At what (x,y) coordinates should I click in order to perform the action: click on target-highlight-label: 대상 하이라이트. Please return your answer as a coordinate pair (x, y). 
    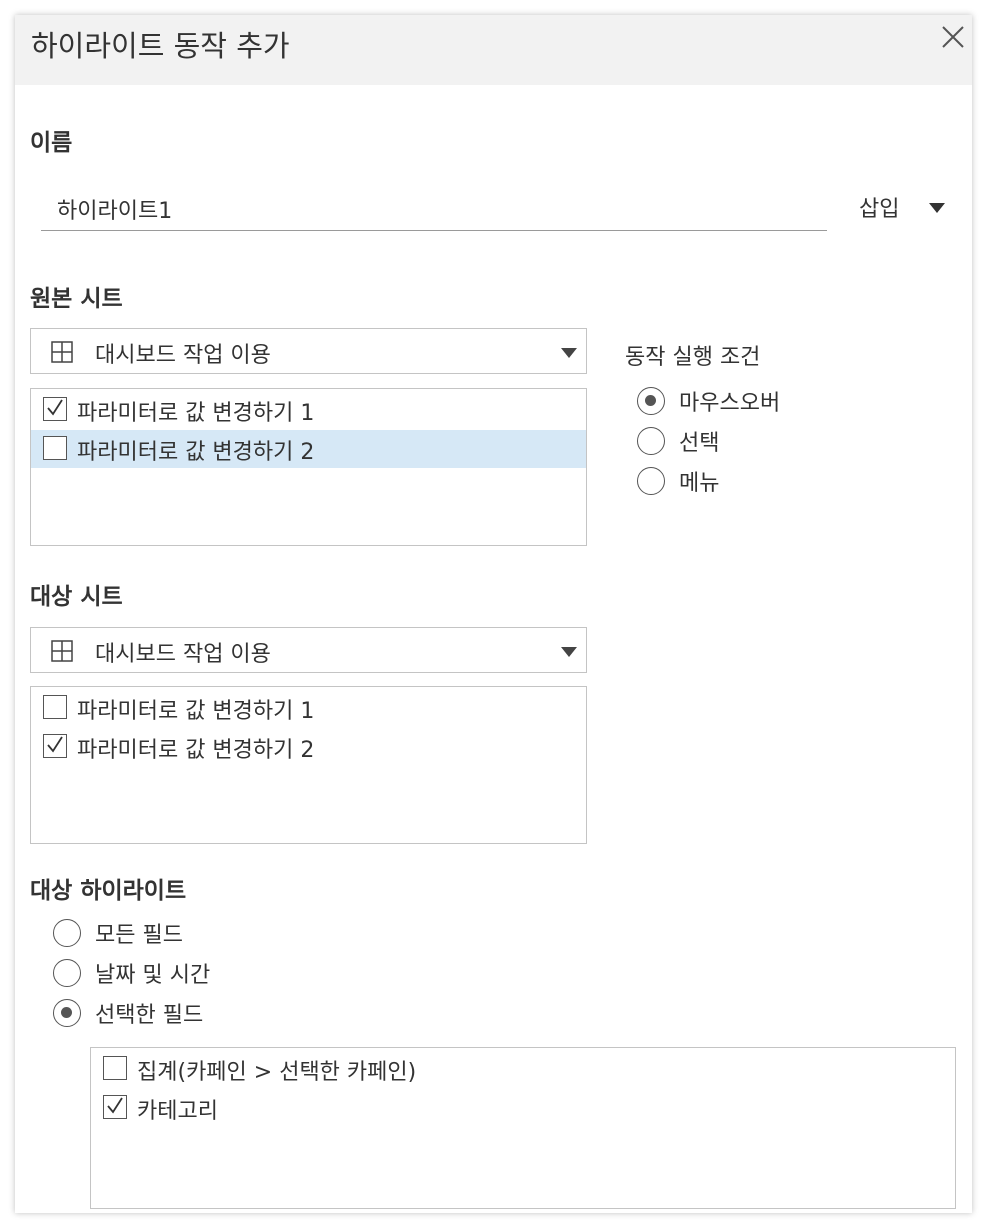
    Looking at the image, I should click on (108, 891).